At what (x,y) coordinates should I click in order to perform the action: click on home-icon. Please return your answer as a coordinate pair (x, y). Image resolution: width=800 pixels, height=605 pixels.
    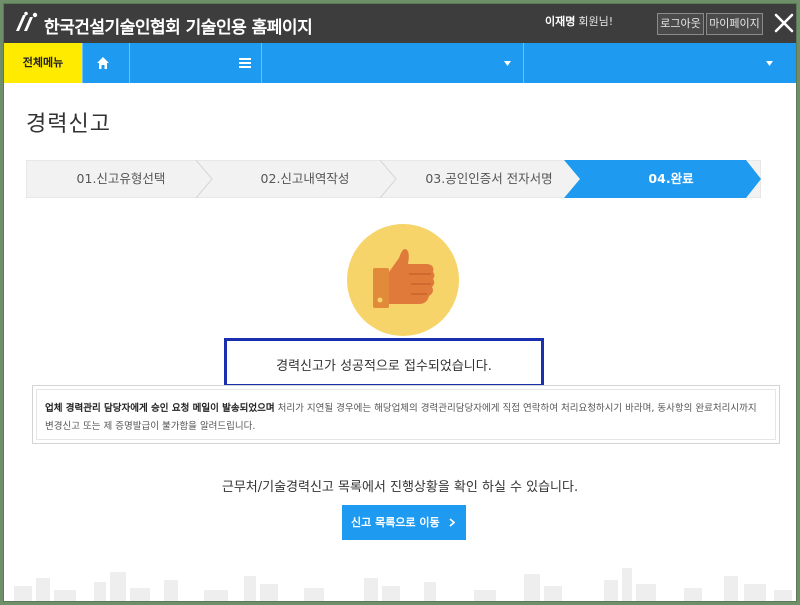
    Looking at the image, I should click on (103, 63).